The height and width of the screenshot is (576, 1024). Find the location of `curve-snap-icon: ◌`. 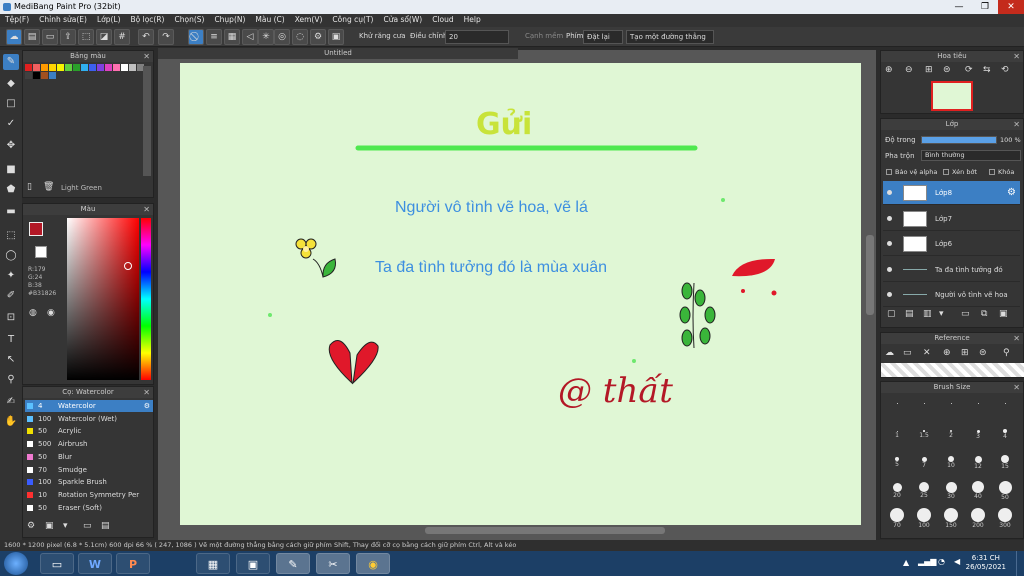

curve-snap-icon: ◌ is located at coordinates (300, 37).